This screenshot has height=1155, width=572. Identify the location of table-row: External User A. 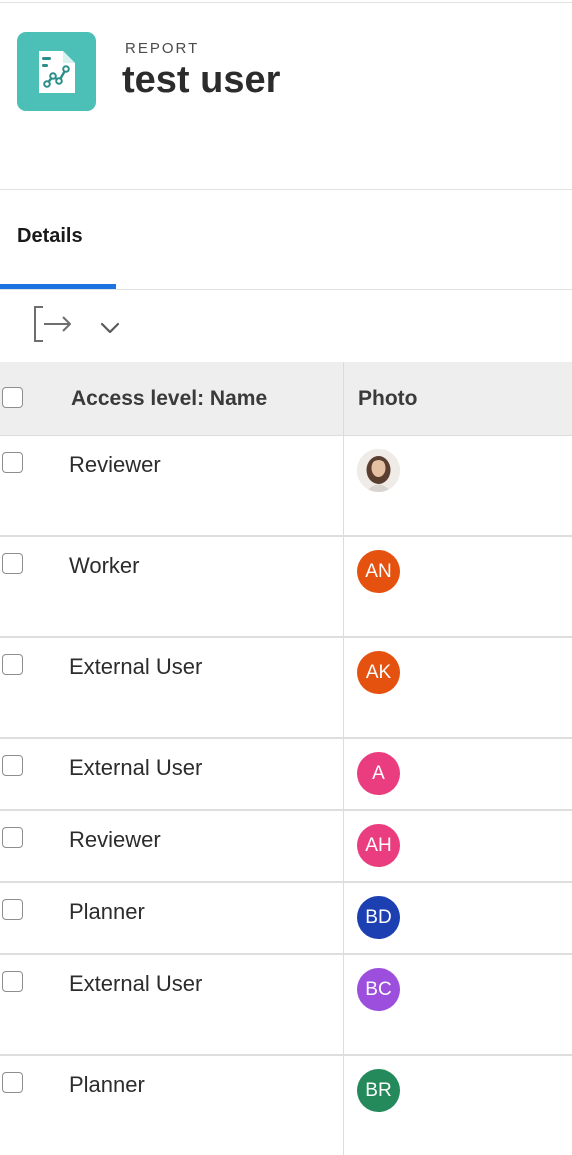
(286, 775).